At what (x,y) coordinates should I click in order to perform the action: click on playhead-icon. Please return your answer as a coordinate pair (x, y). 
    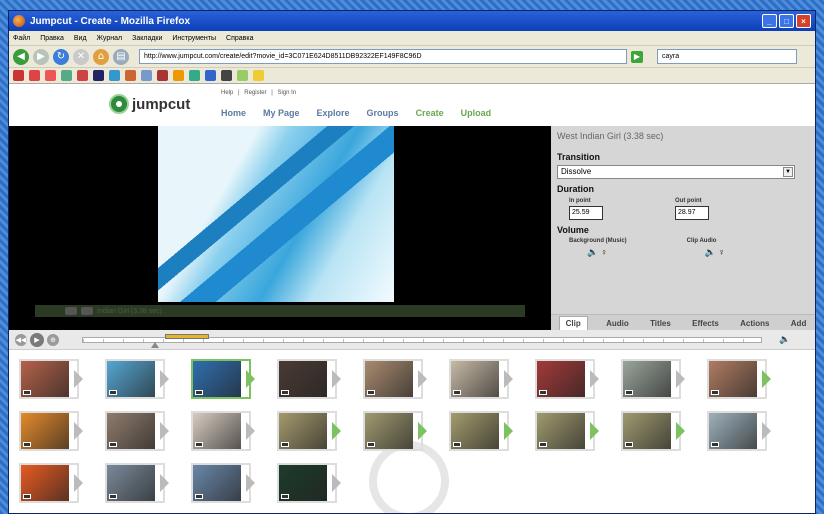
    Looking at the image, I should click on (155, 344).